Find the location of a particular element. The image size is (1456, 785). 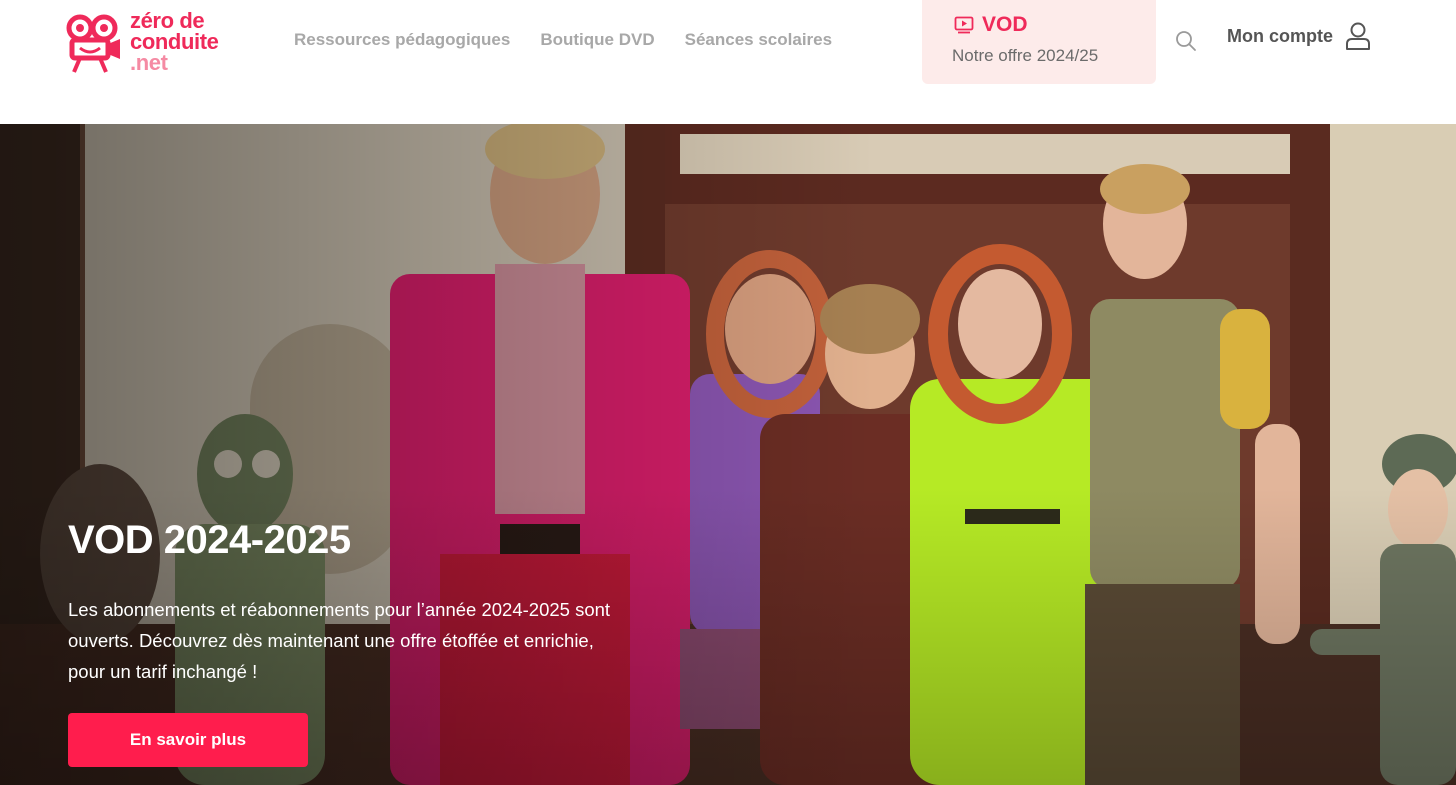

logo-line-1: zéro de is located at coordinates (167, 20).